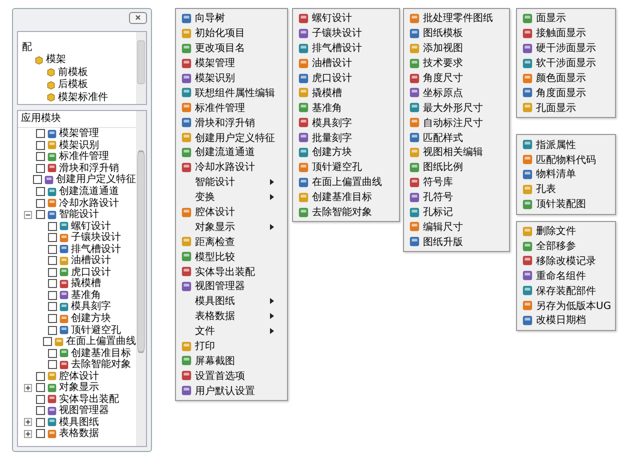 This screenshot has height=461, width=620. I want to click on tree-item-label: 虎口设计, so click(91, 272).